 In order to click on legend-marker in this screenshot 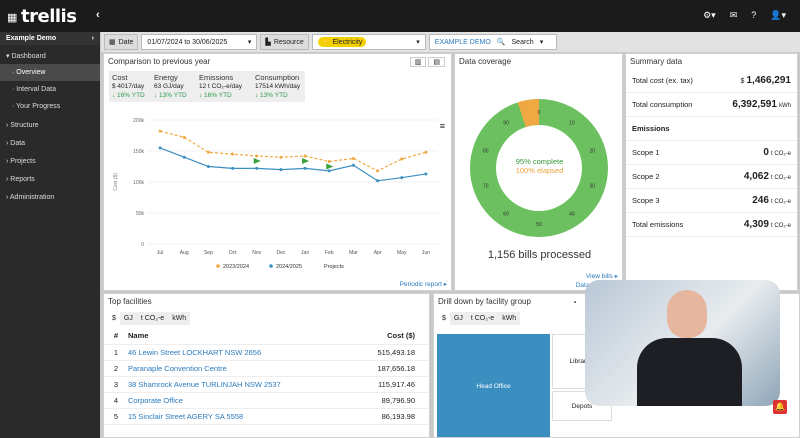, I will do `click(218, 266)`.